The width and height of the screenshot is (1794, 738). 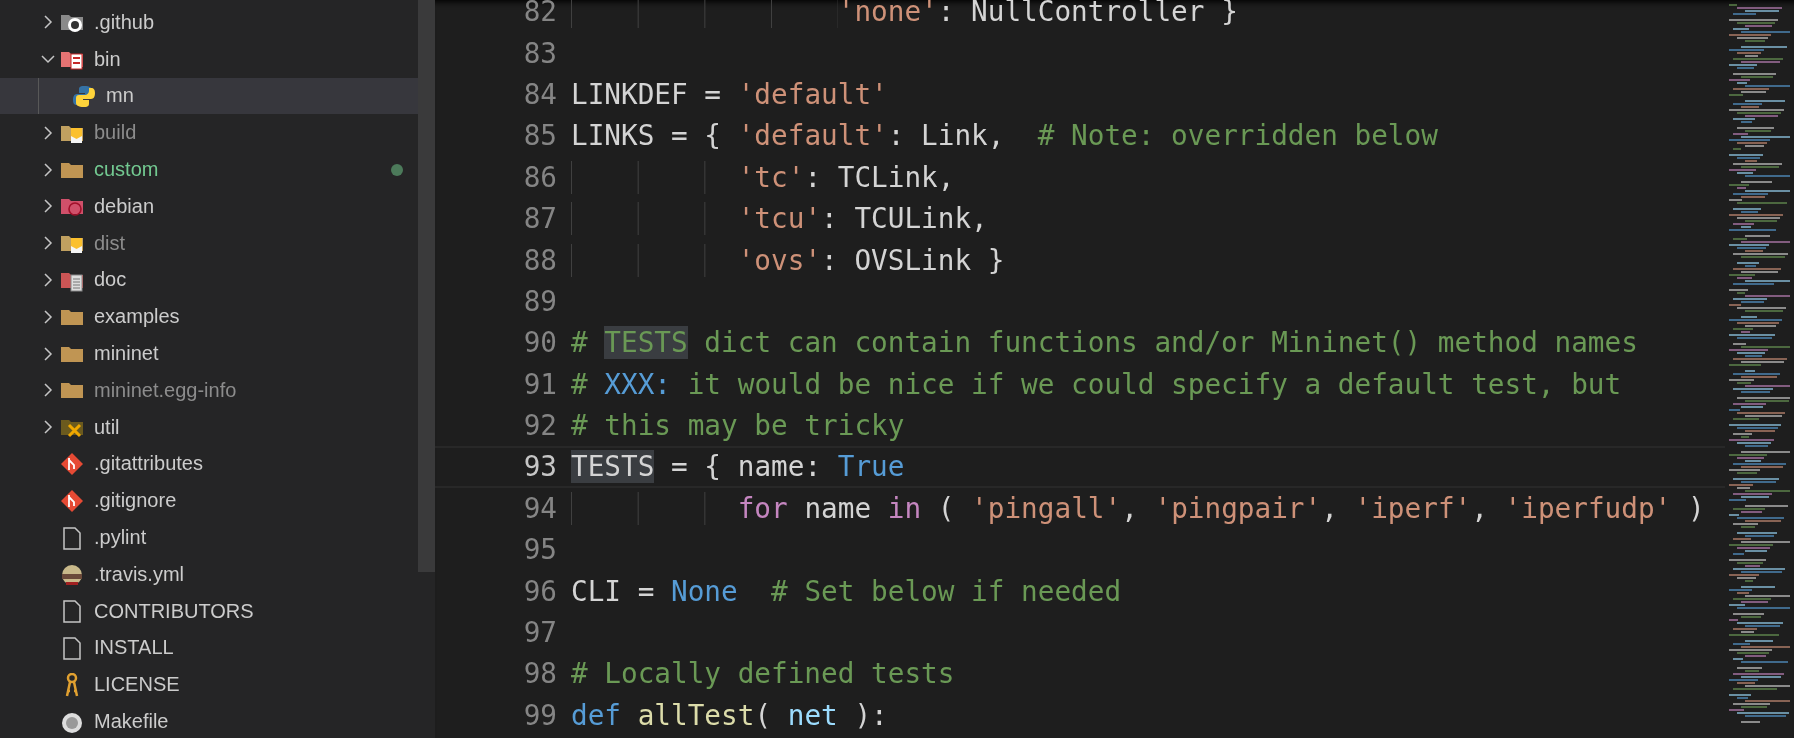 I want to click on status-dot, so click(x=397, y=169).